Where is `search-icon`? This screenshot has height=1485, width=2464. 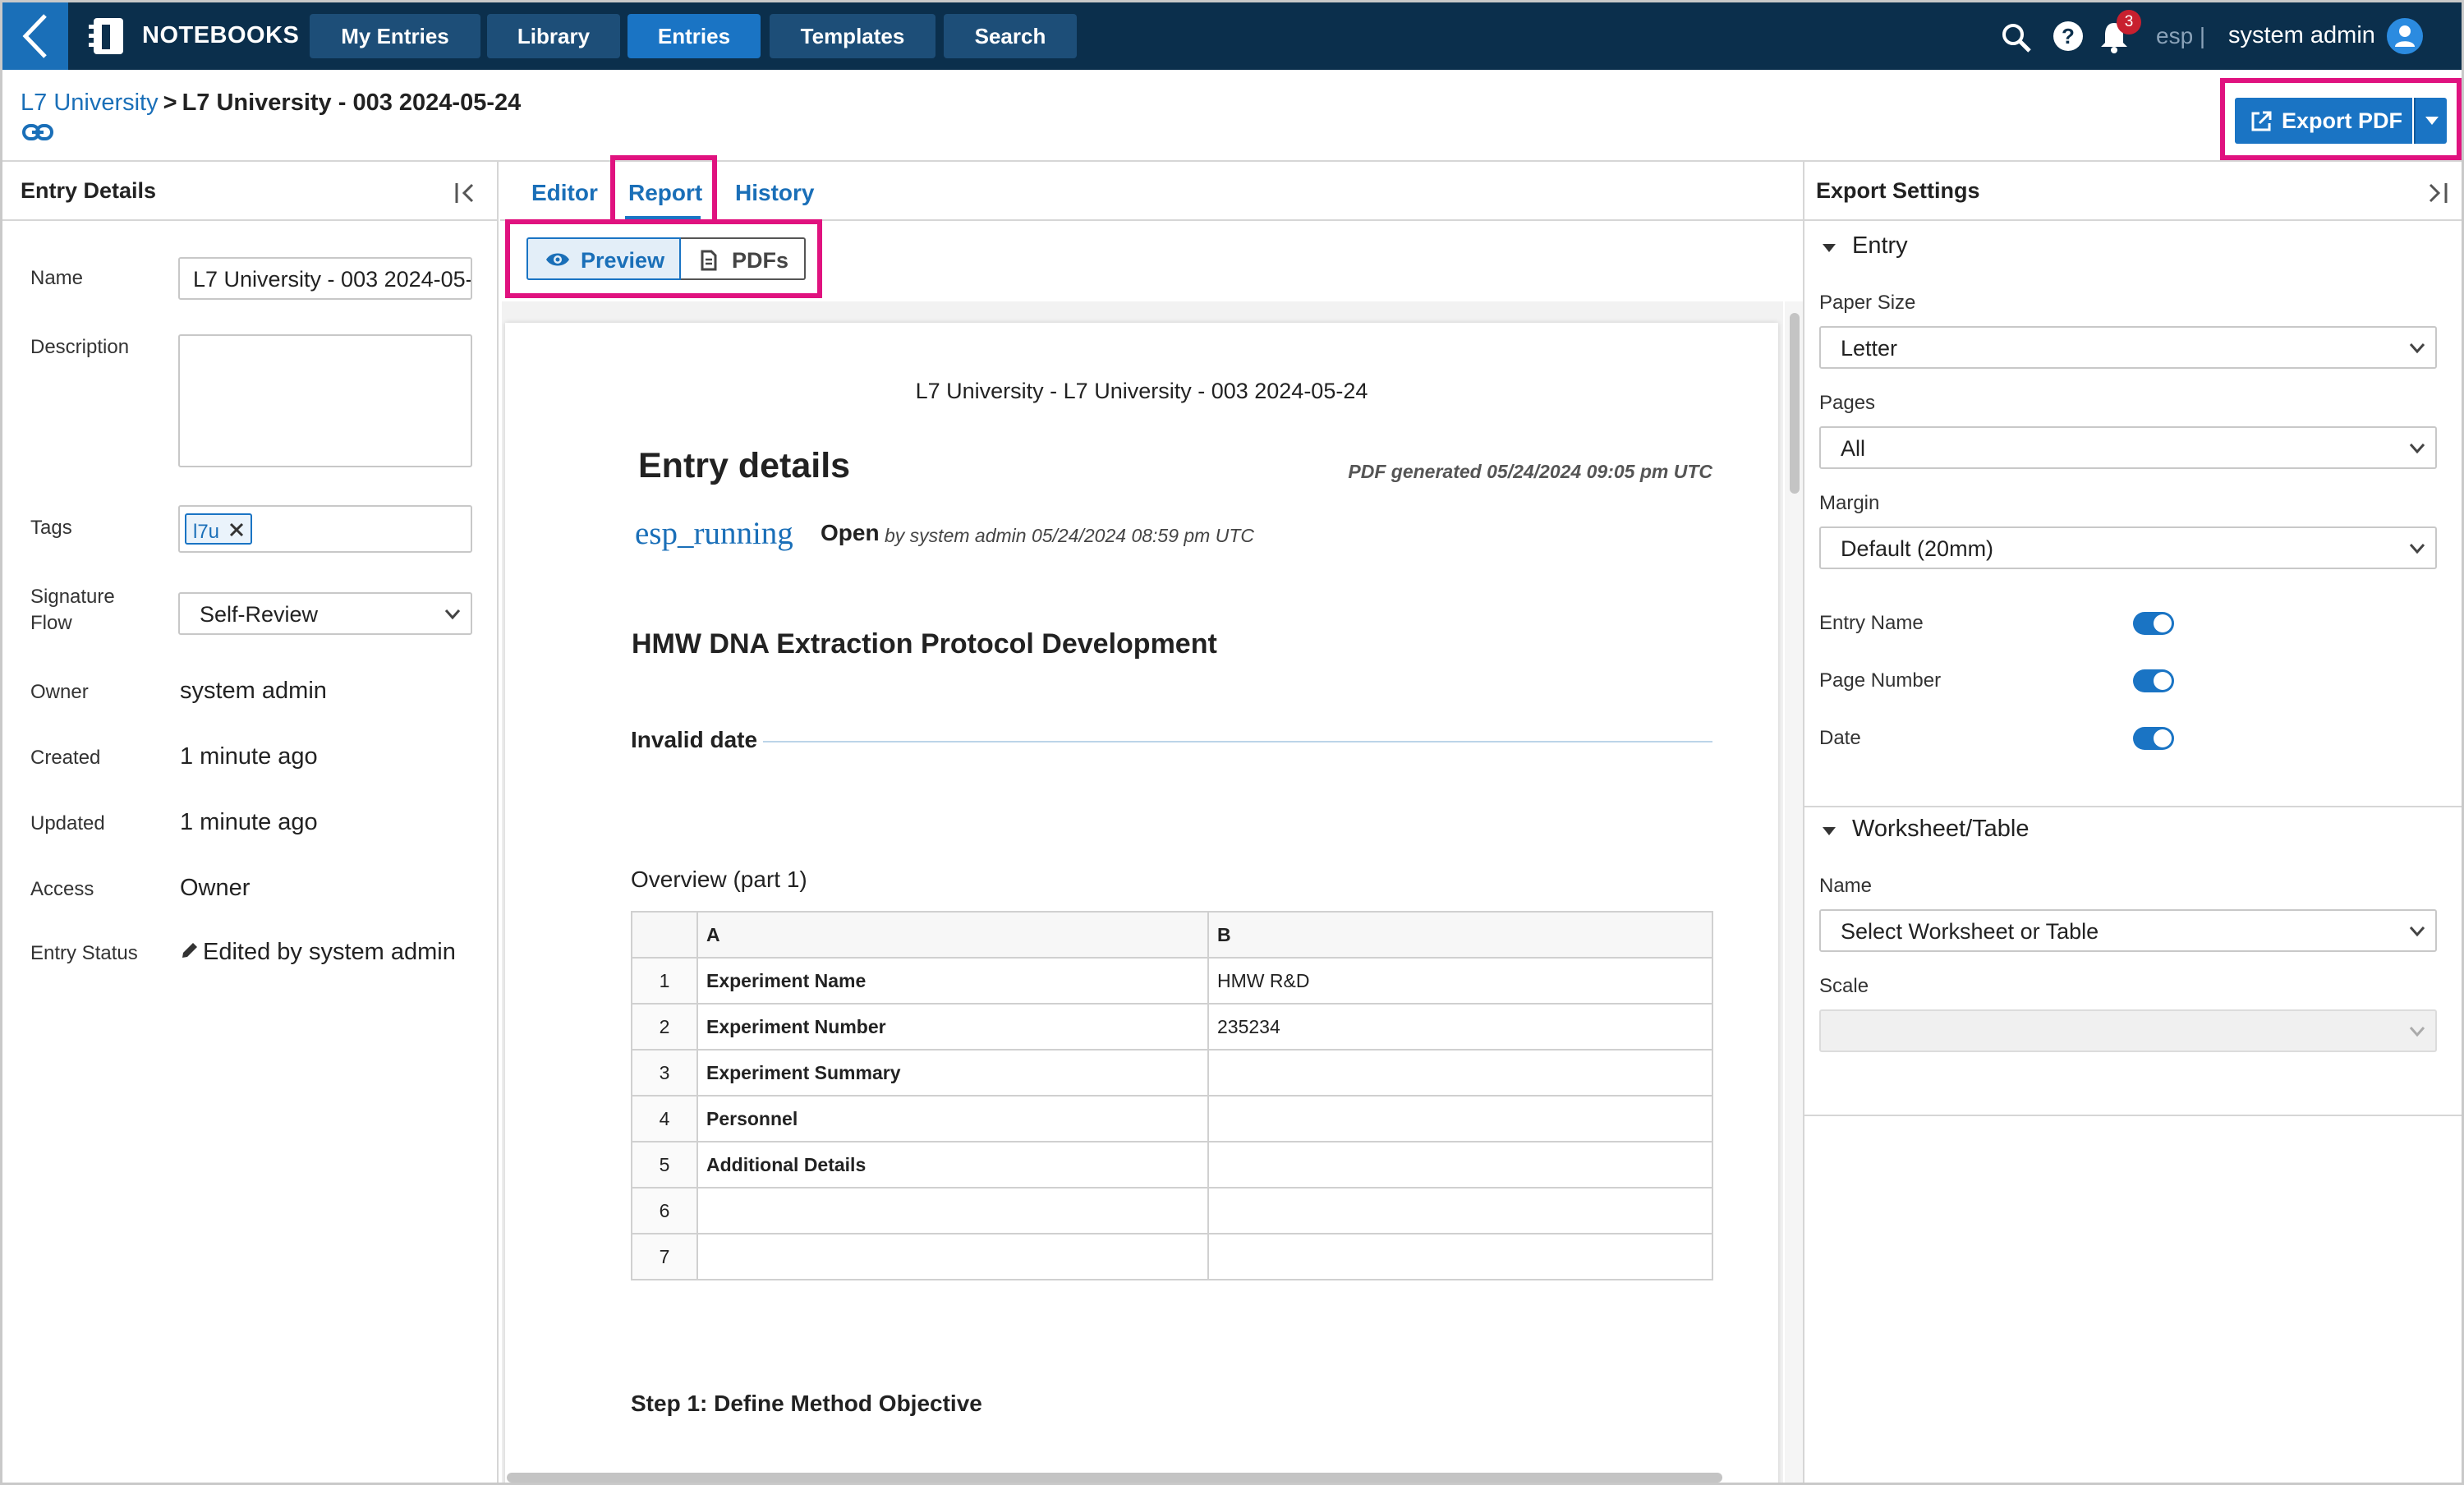 search-icon is located at coordinates (2017, 37).